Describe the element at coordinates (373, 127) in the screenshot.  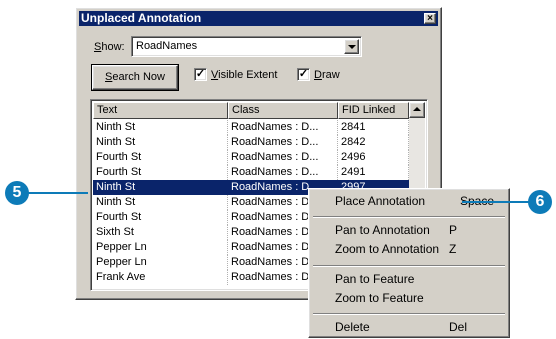
I see `cell-fid-linked: 2841` at that location.